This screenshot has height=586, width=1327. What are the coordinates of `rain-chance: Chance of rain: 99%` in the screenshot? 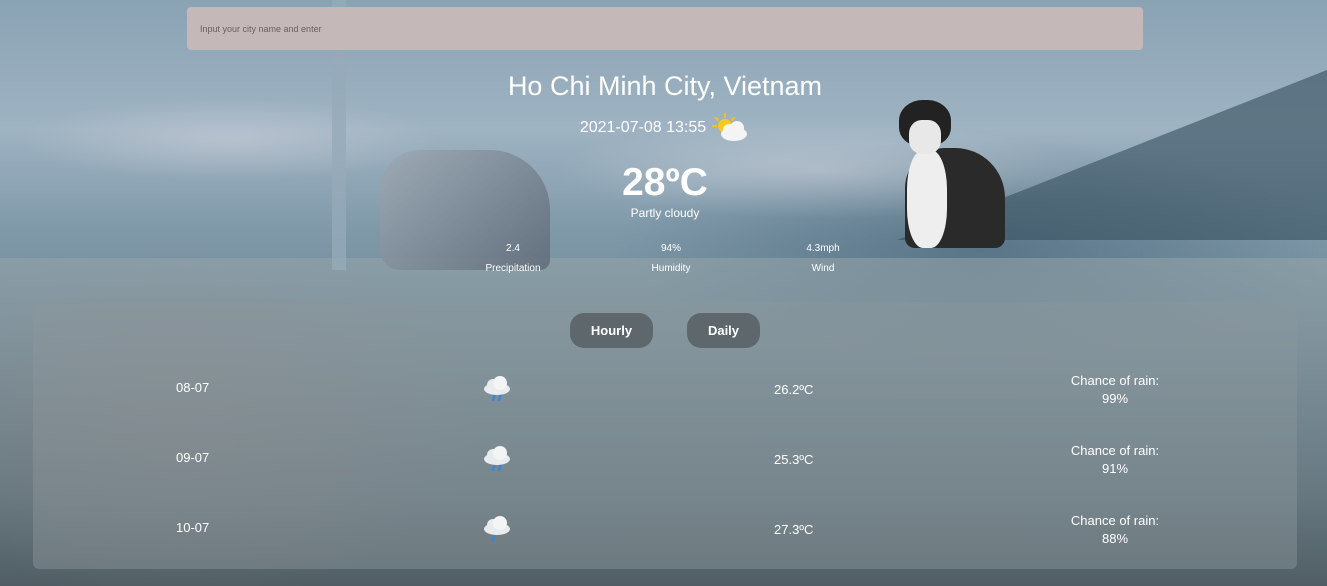 It's located at (1115, 390).